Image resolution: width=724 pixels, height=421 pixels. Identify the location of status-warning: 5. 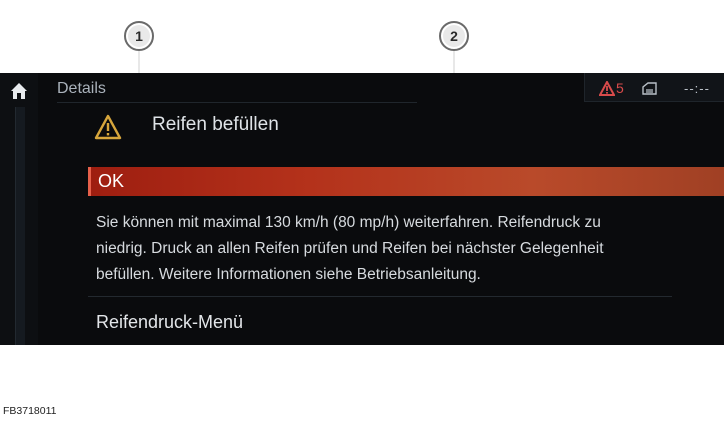
(611, 88).